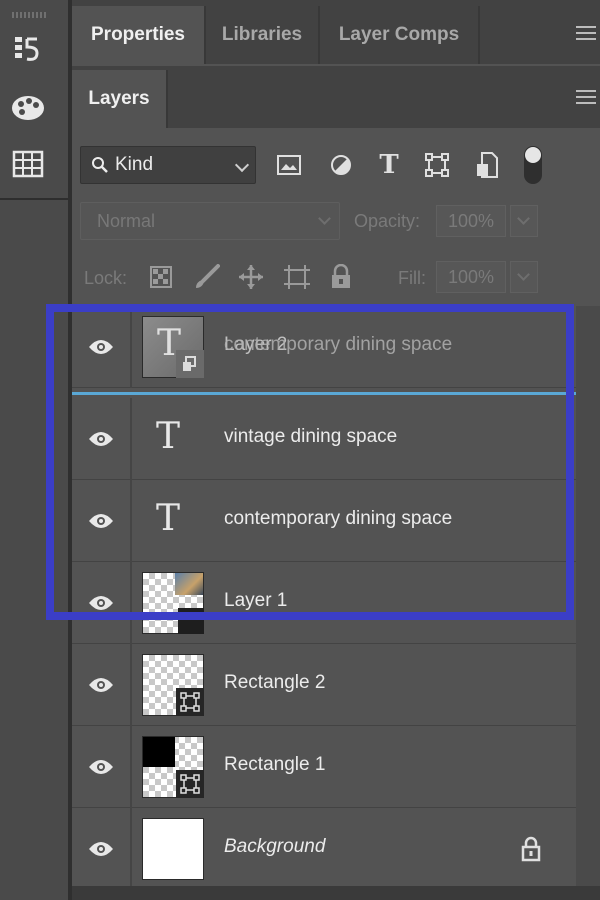 This screenshot has height=900, width=600. I want to click on lock-icon, so click(531, 851).